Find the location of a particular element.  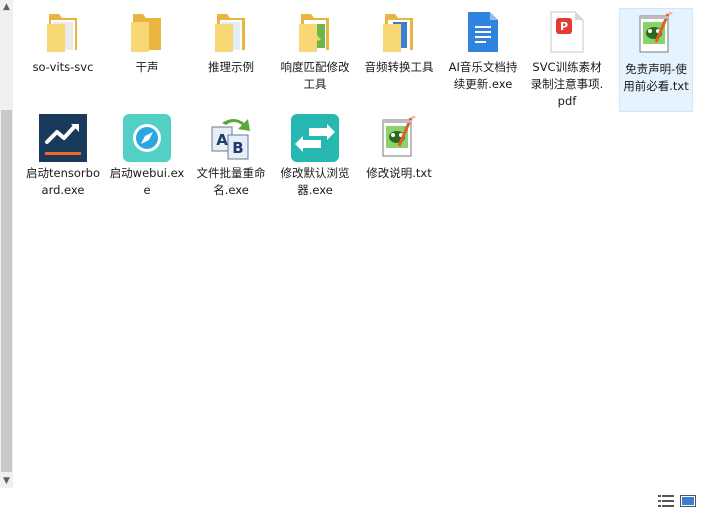

tensorboard-icon is located at coordinates (63, 138).